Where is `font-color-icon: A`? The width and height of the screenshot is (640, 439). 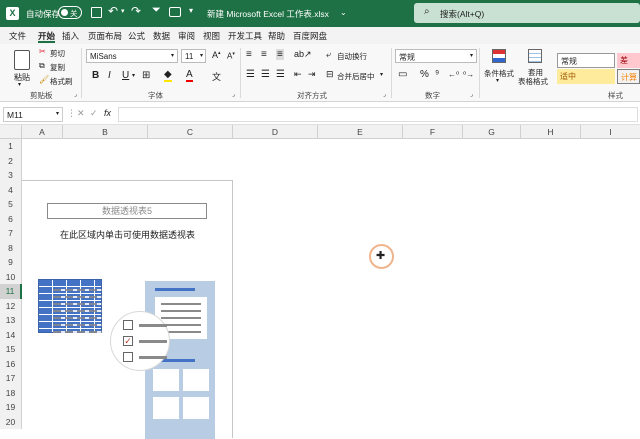
font-color-icon: A is located at coordinates (189, 76).